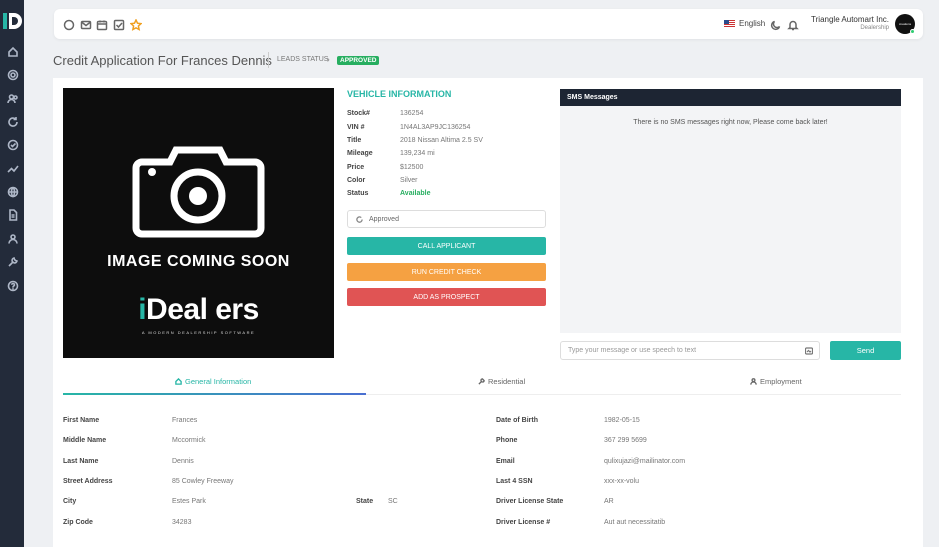 This screenshot has width=939, height=547. Describe the element at coordinates (356, 180) in the screenshot. I see `vehicle-label: Color` at that location.